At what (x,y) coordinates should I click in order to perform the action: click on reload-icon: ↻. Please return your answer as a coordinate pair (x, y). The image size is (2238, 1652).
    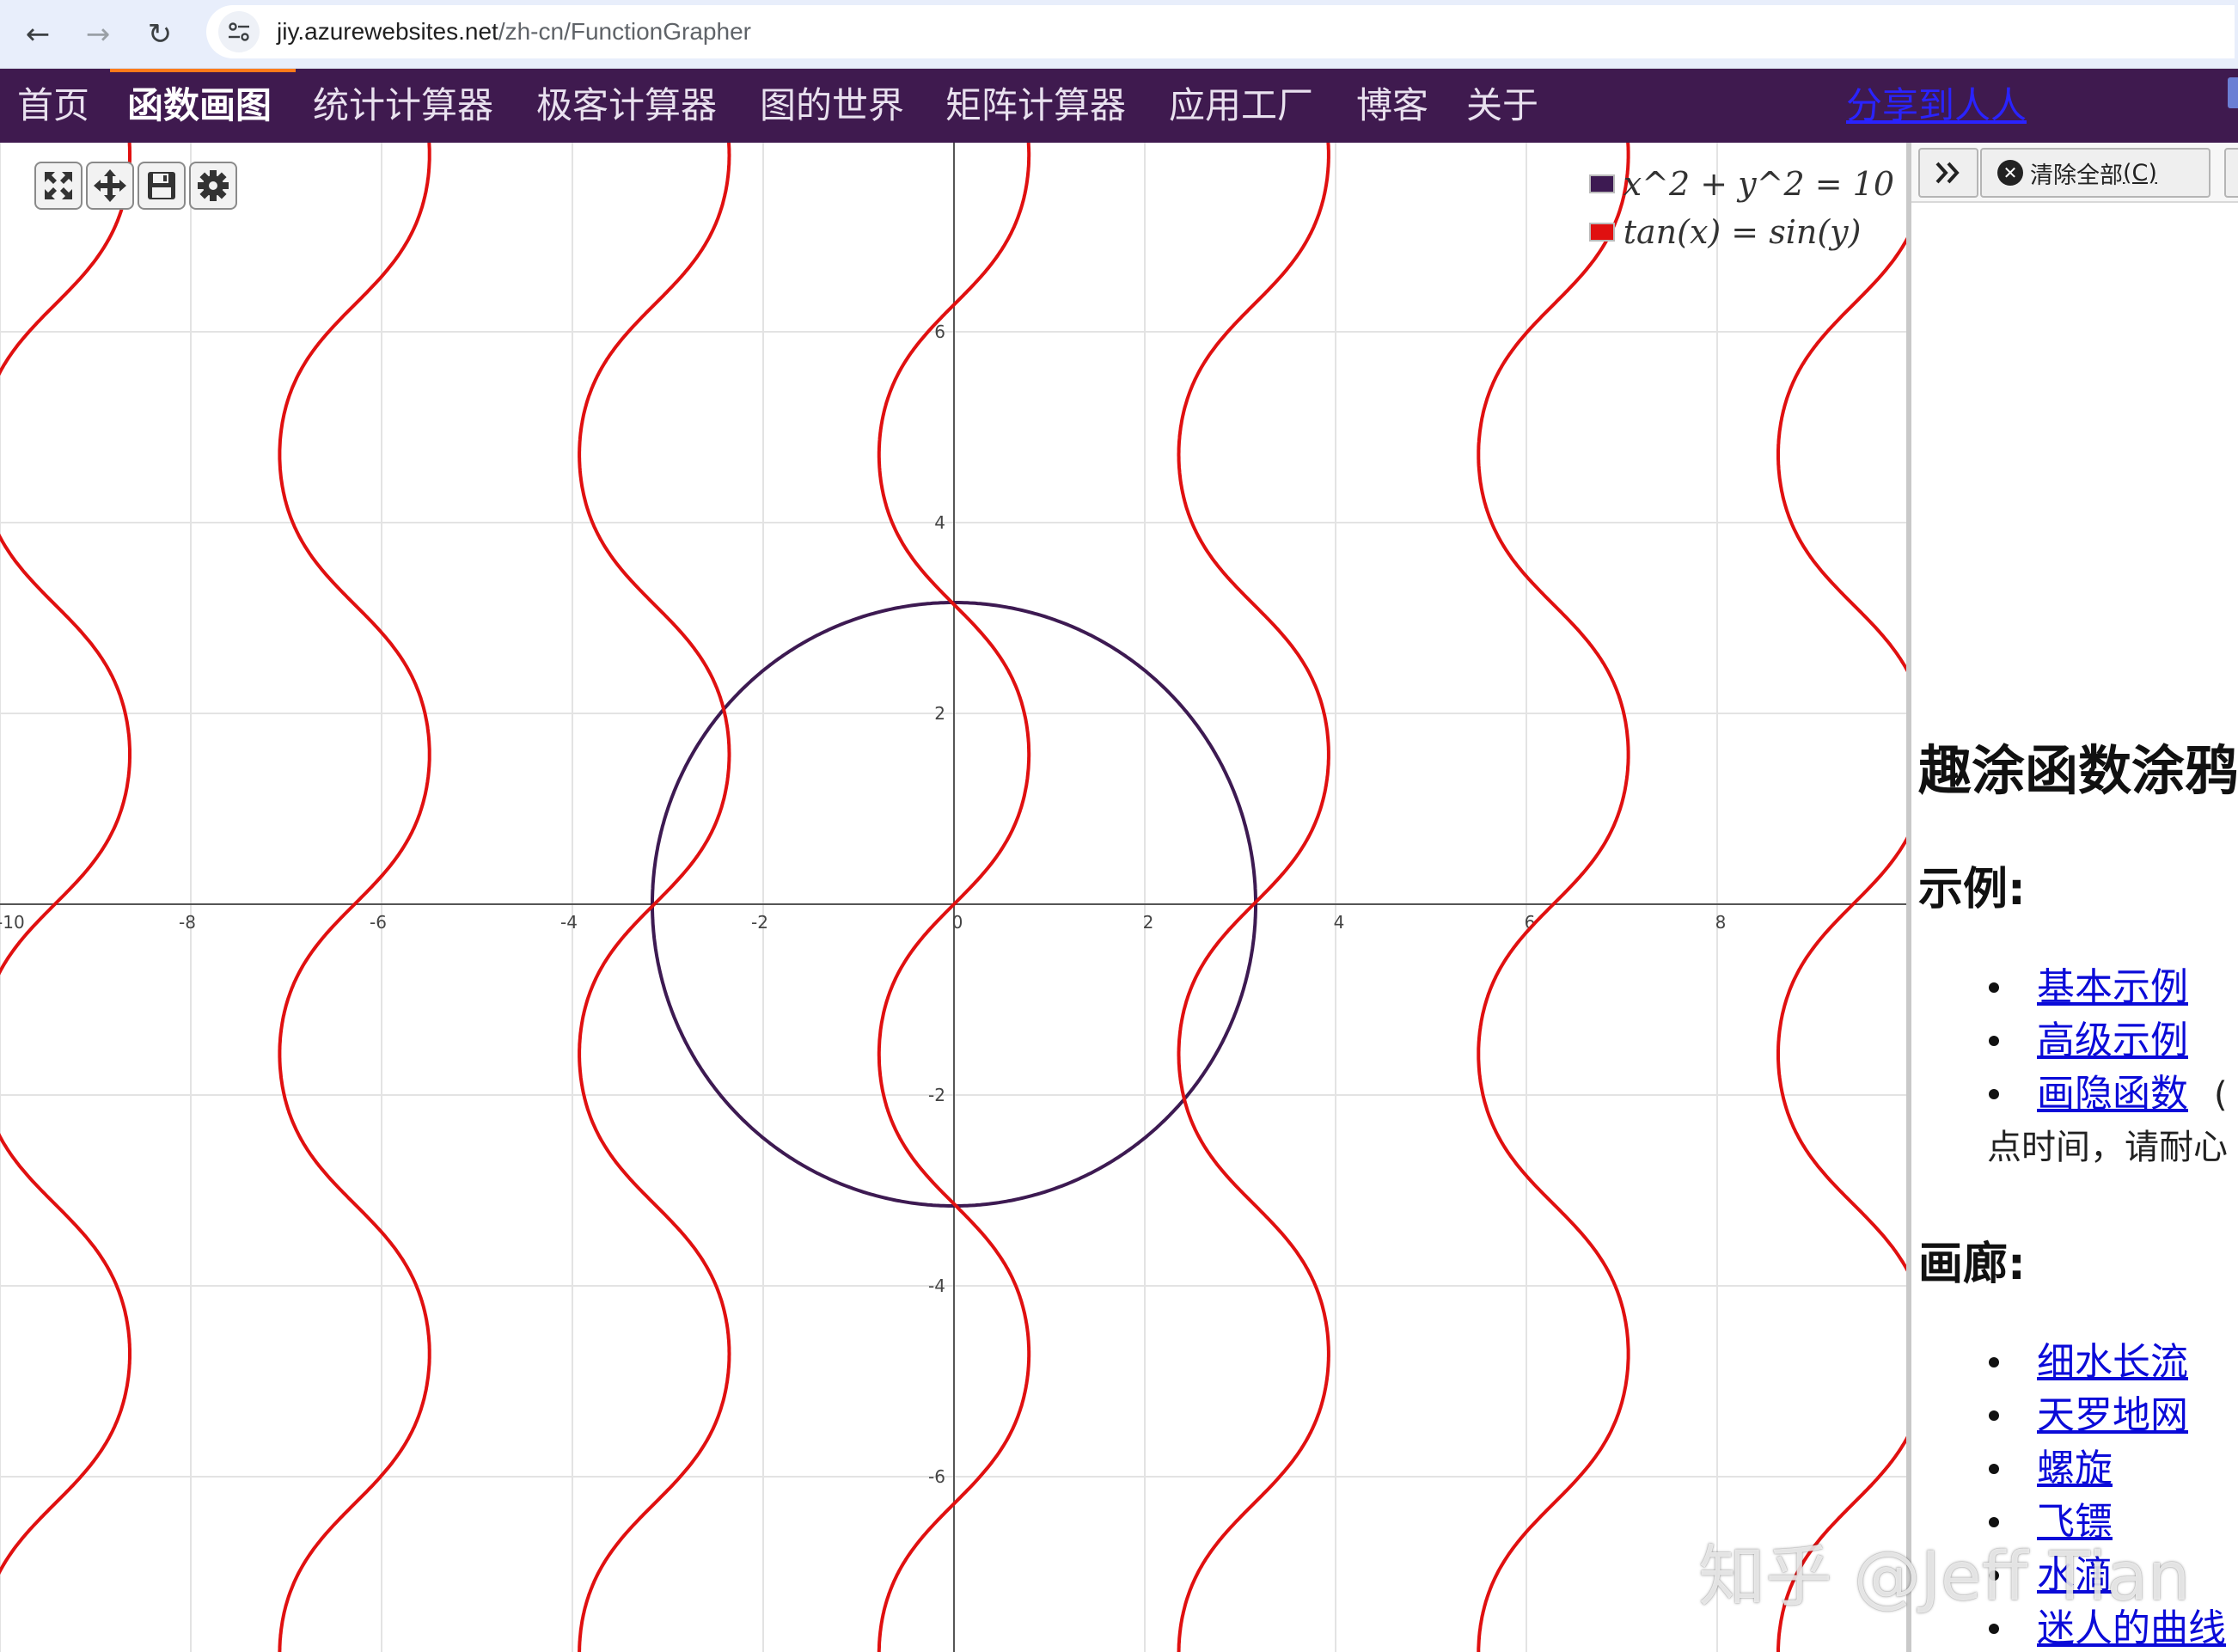
    Looking at the image, I should click on (160, 34).